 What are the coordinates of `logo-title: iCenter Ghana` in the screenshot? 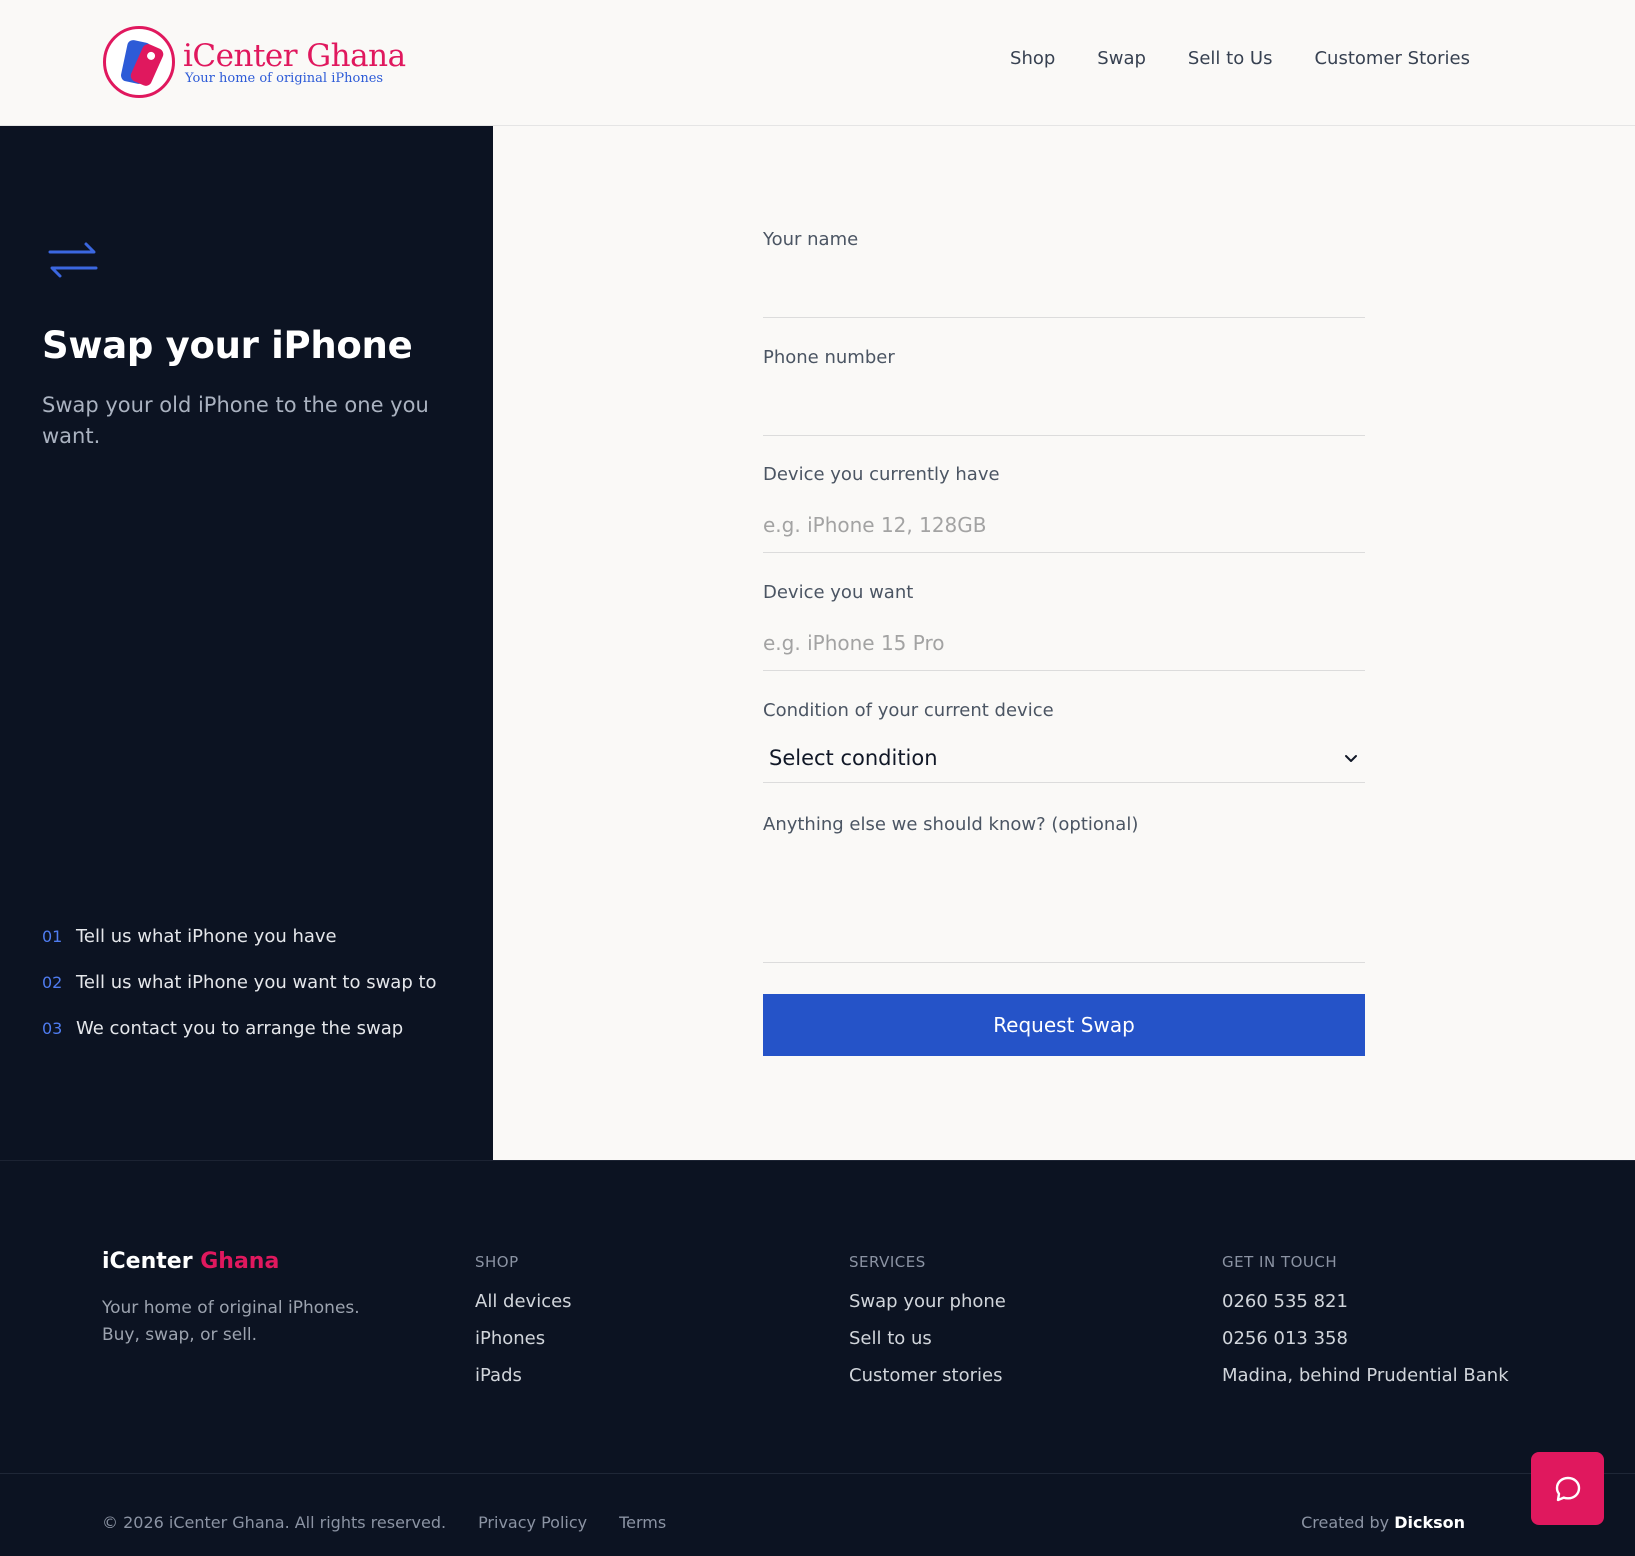 It's located at (294, 55).